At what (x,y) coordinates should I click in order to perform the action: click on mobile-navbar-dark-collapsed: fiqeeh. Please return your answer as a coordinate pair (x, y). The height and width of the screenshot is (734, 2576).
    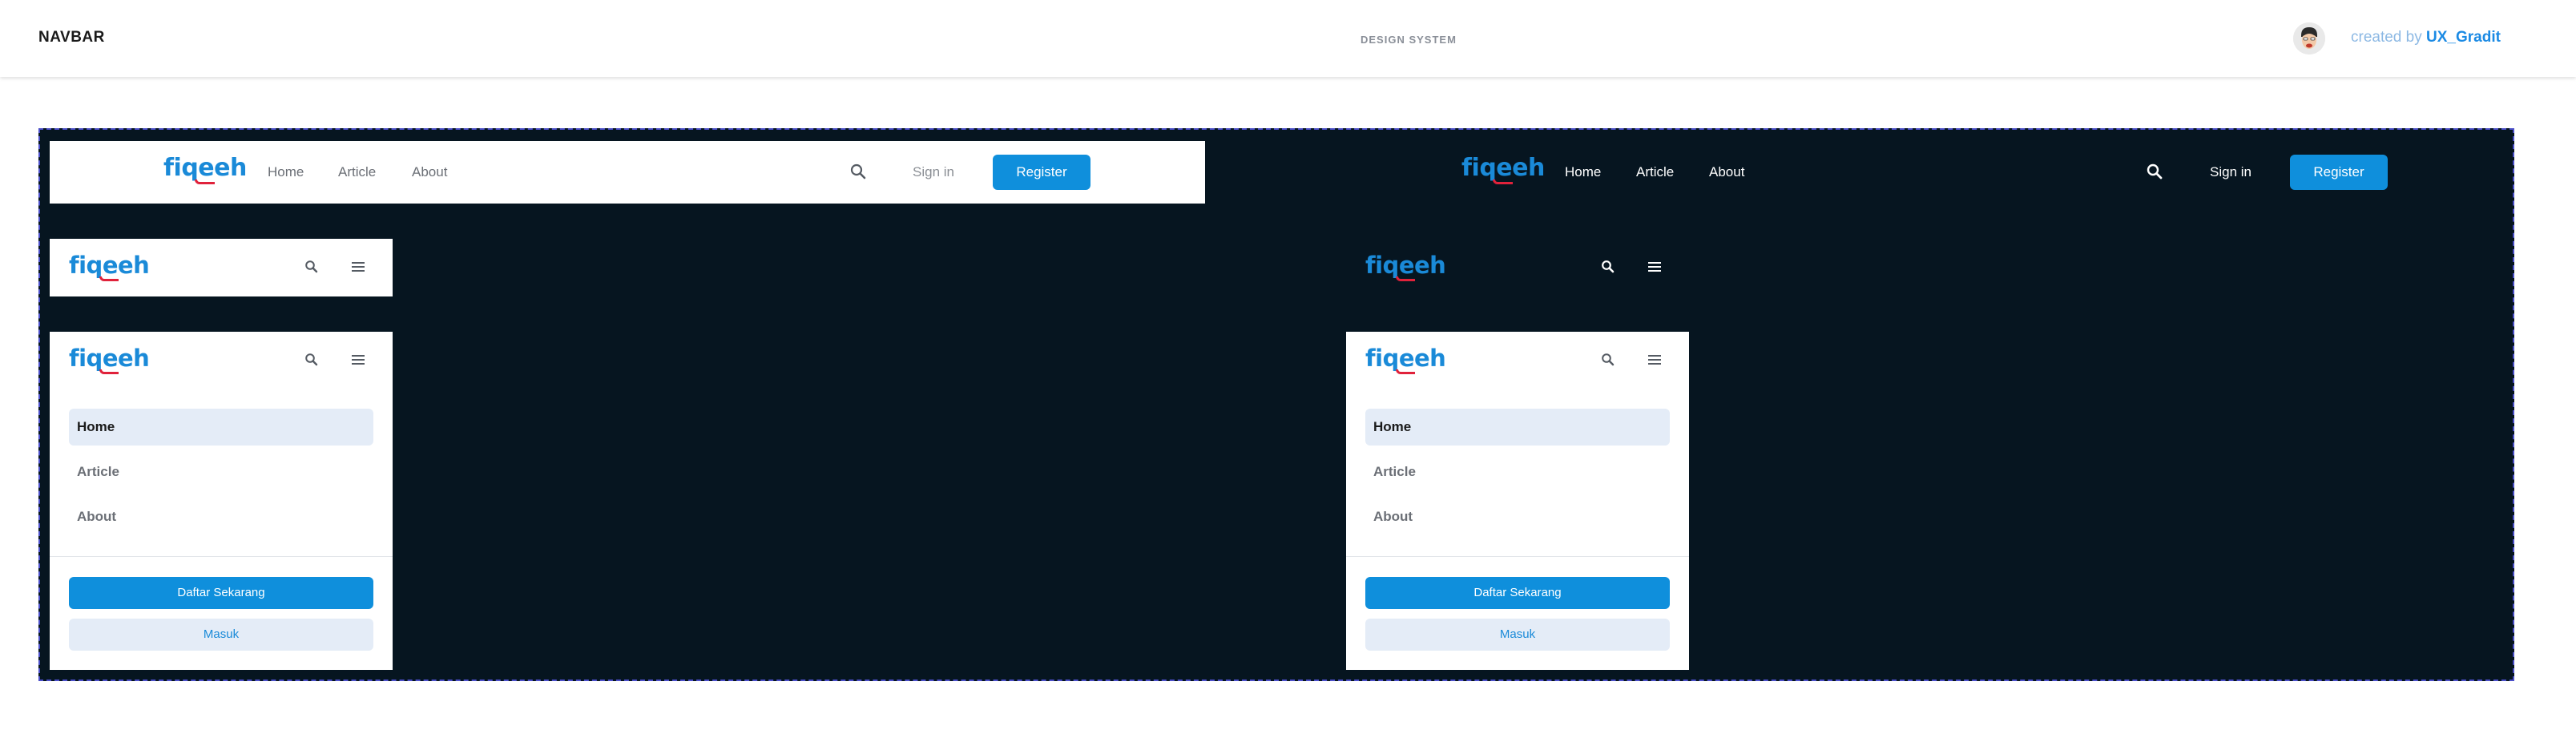
    Looking at the image, I should click on (1517, 267).